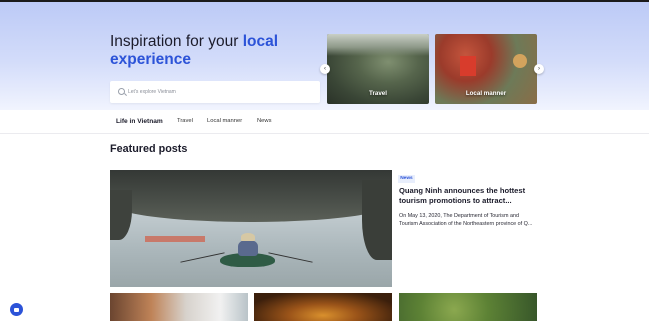  What do you see at coordinates (176, 41) in the screenshot?
I see `hero-title-text: Inspiration for your` at bounding box center [176, 41].